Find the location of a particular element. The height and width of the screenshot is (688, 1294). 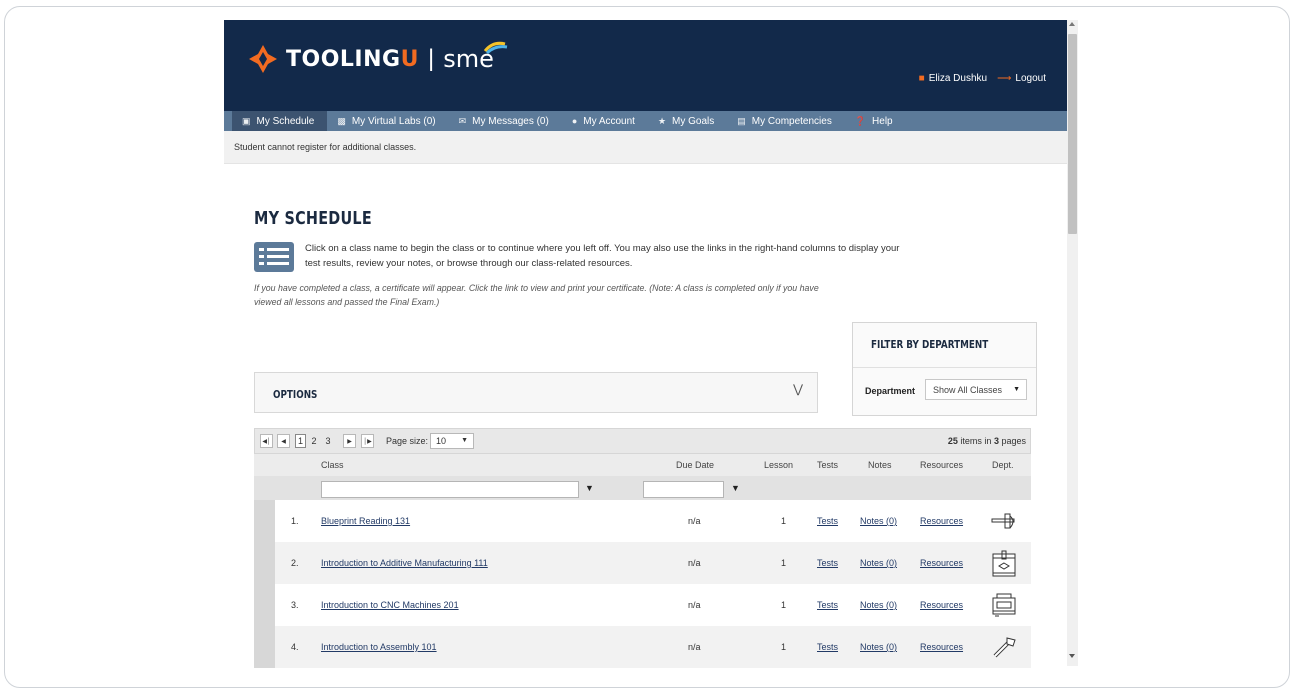

logo-word-u: U is located at coordinates (409, 59).